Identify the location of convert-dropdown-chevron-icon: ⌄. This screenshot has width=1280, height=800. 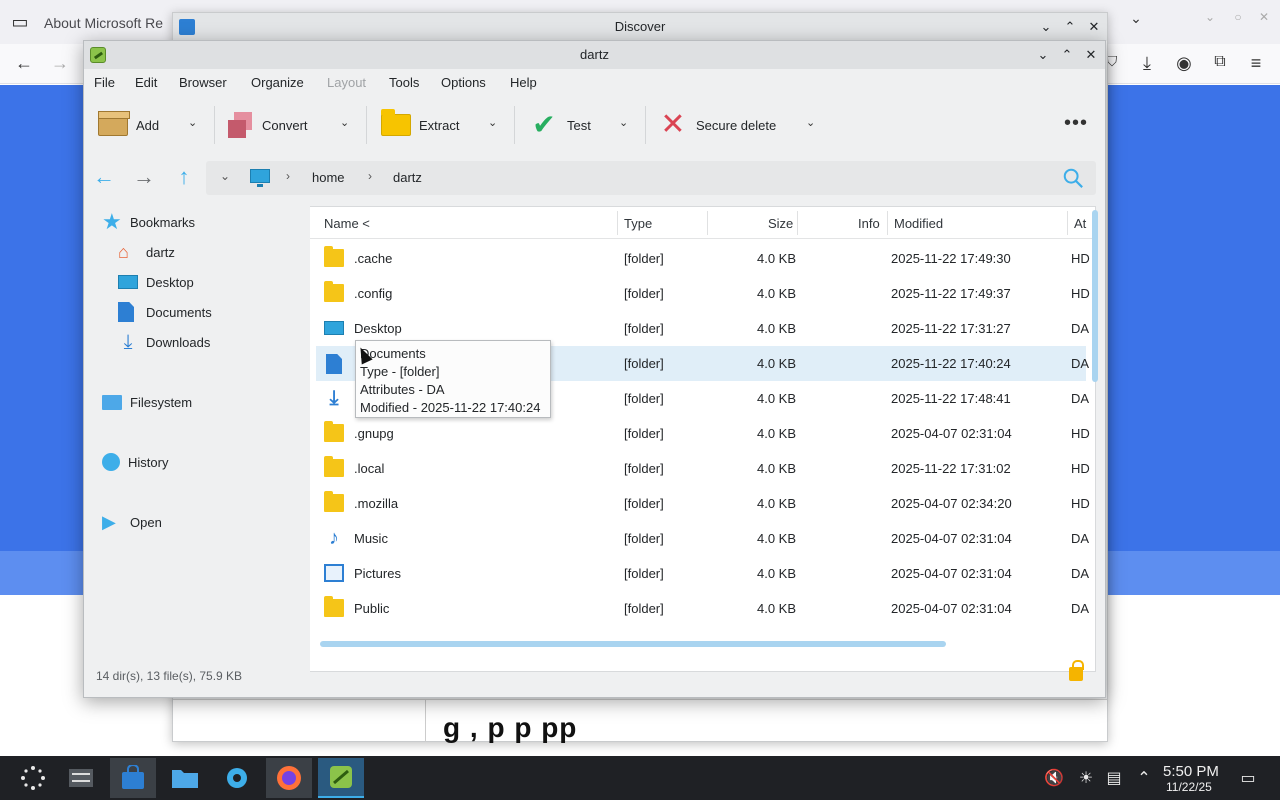
(344, 122).